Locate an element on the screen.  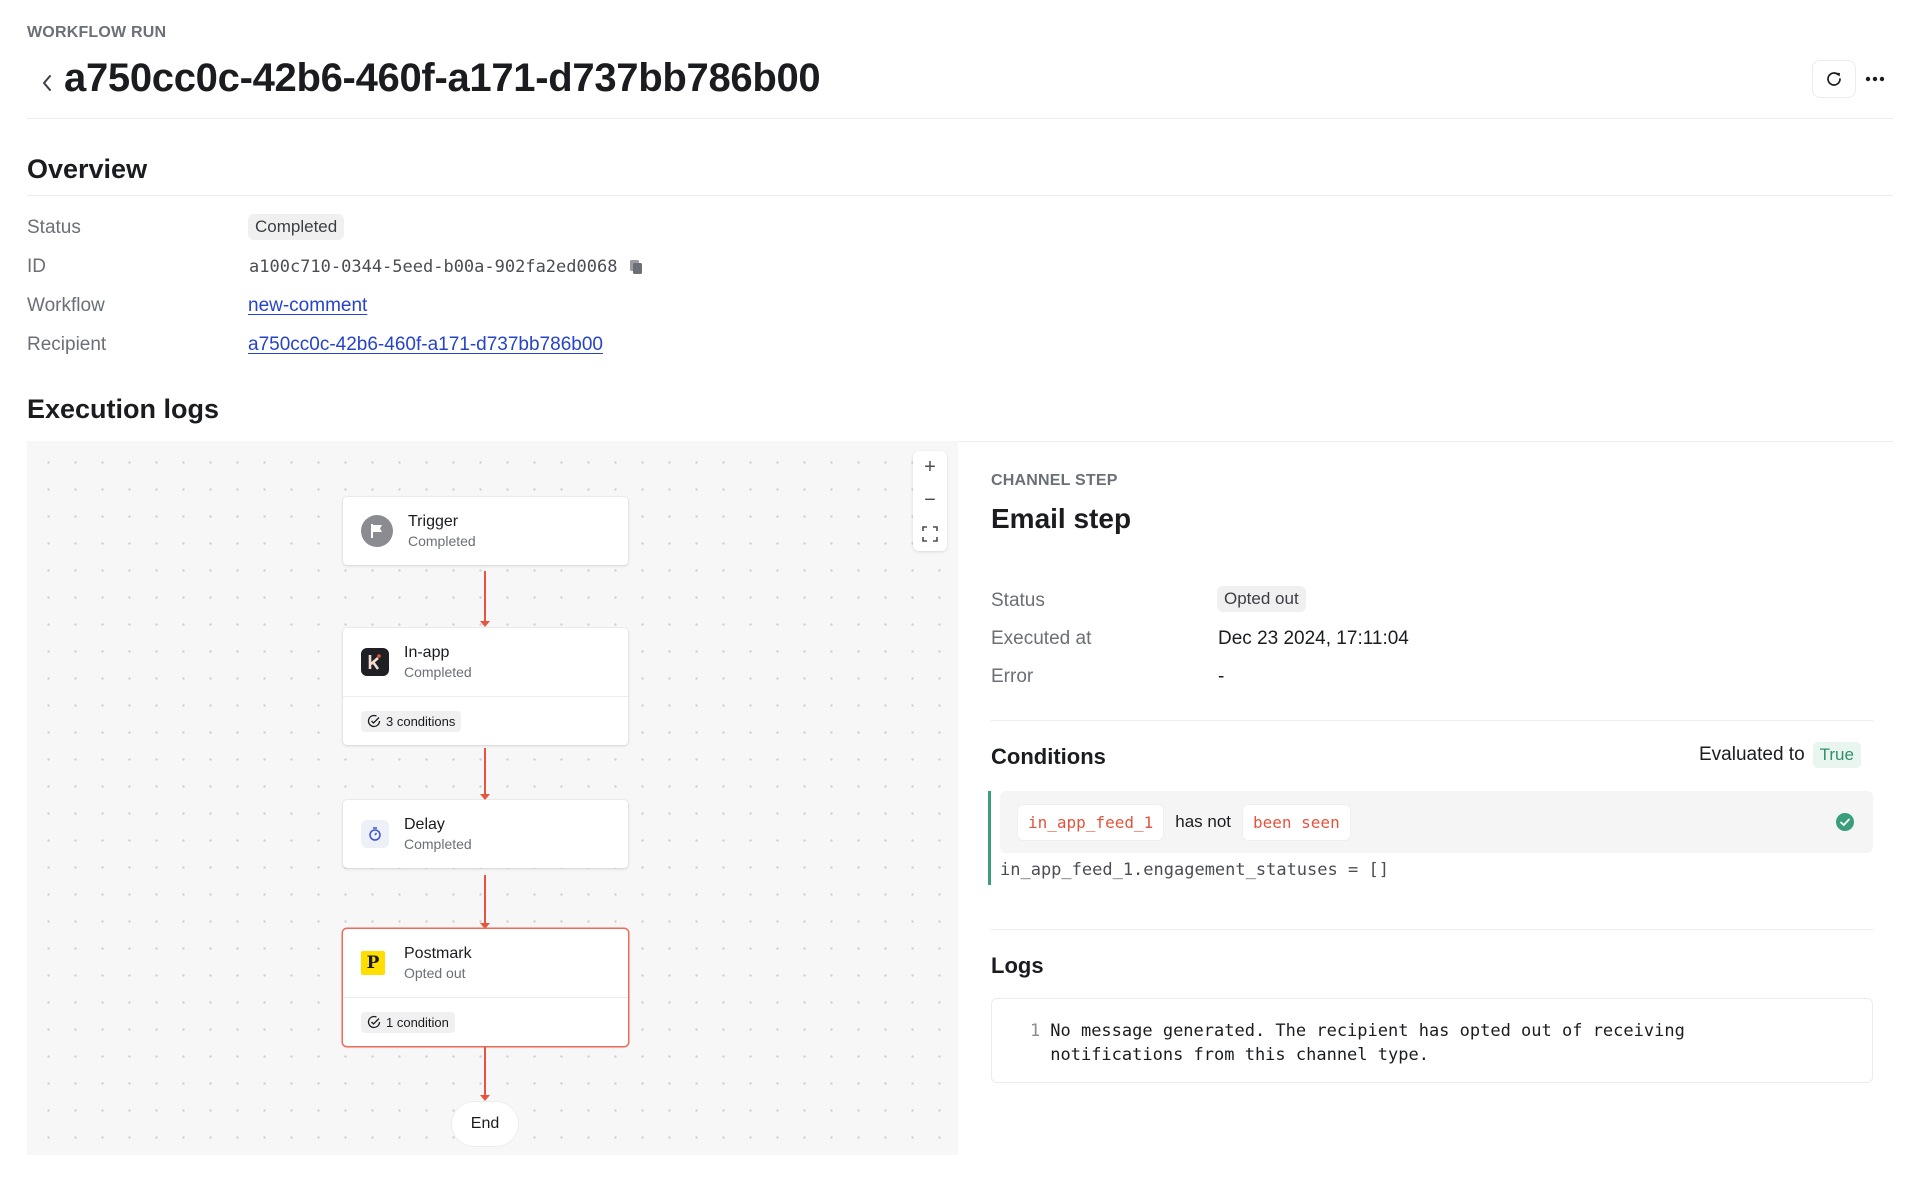
refresh-icon is located at coordinates (1834, 79).